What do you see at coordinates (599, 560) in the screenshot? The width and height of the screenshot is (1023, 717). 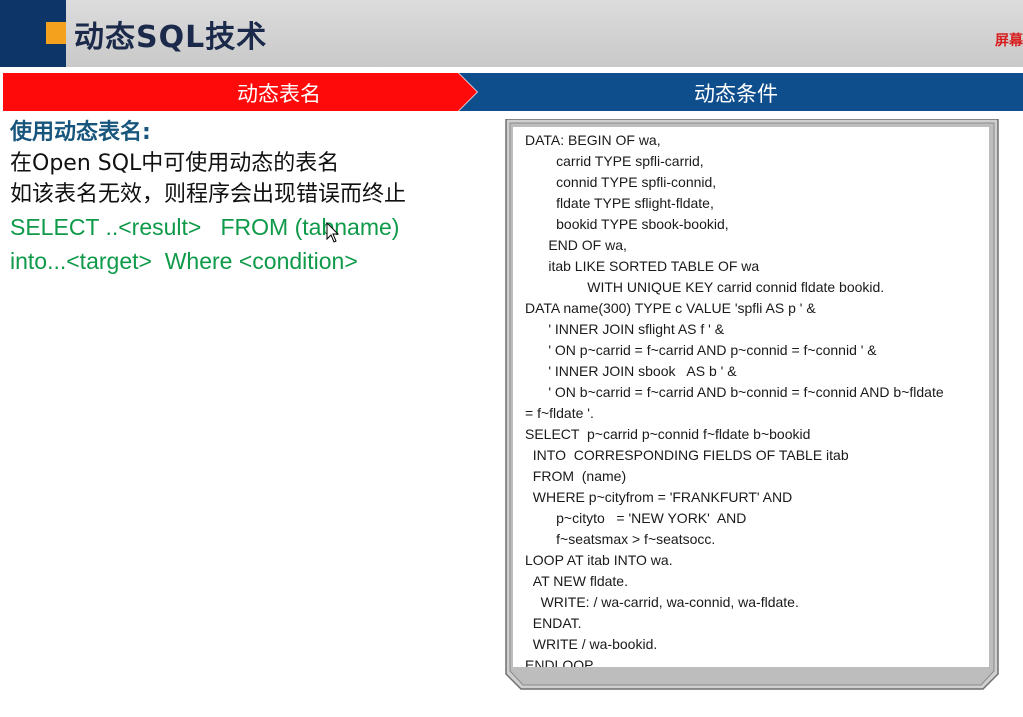 I see `code-line: LOOP AT itab INTO wa.` at bounding box center [599, 560].